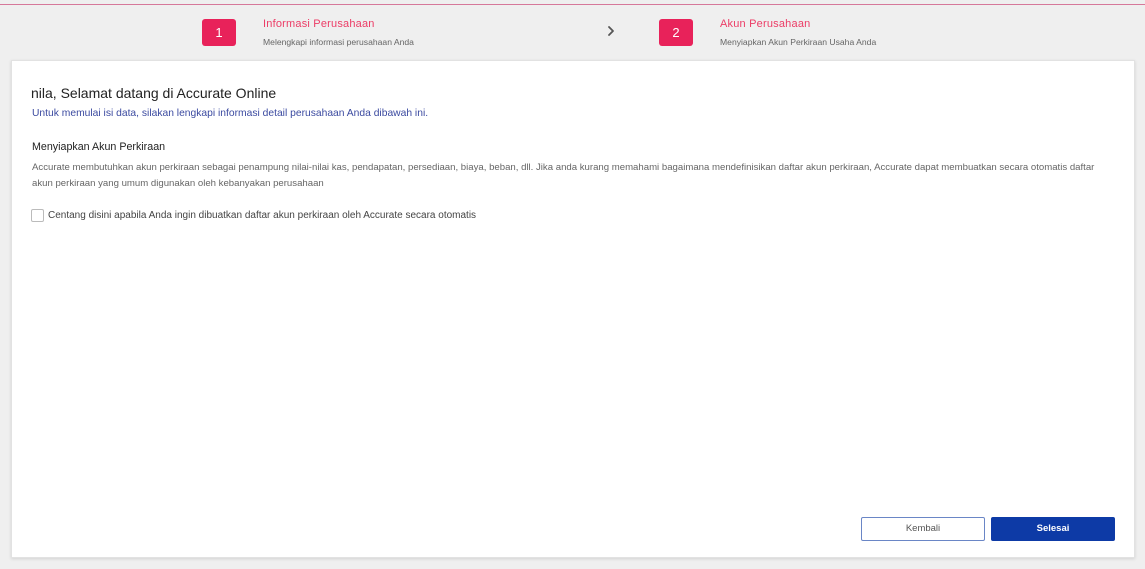 This screenshot has height=569, width=1145. I want to click on auto-create-accounts-checkbox, so click(37, 215).